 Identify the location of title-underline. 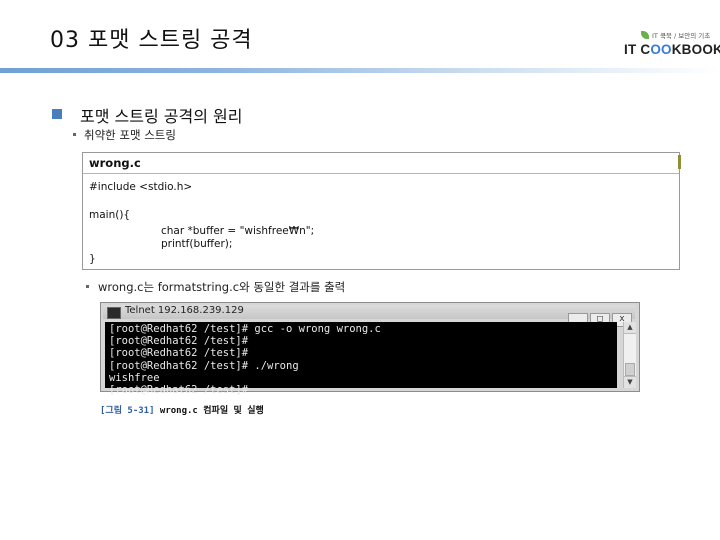
(360, 70).